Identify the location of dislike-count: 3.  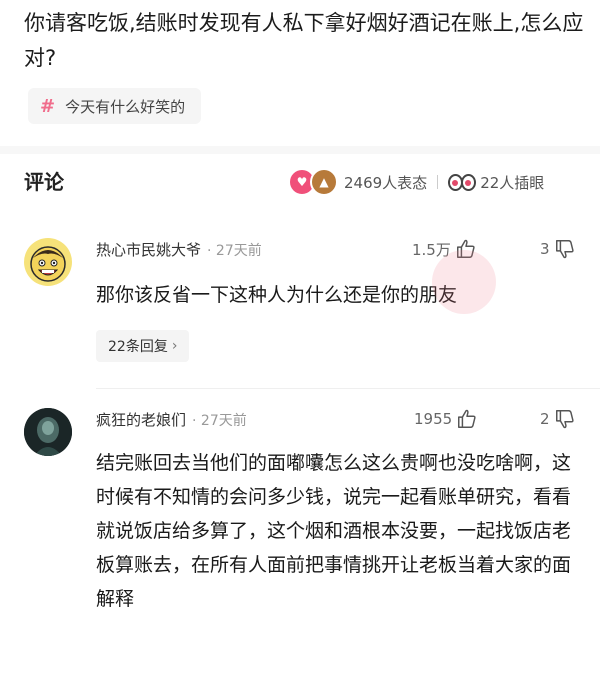
(545, 249).